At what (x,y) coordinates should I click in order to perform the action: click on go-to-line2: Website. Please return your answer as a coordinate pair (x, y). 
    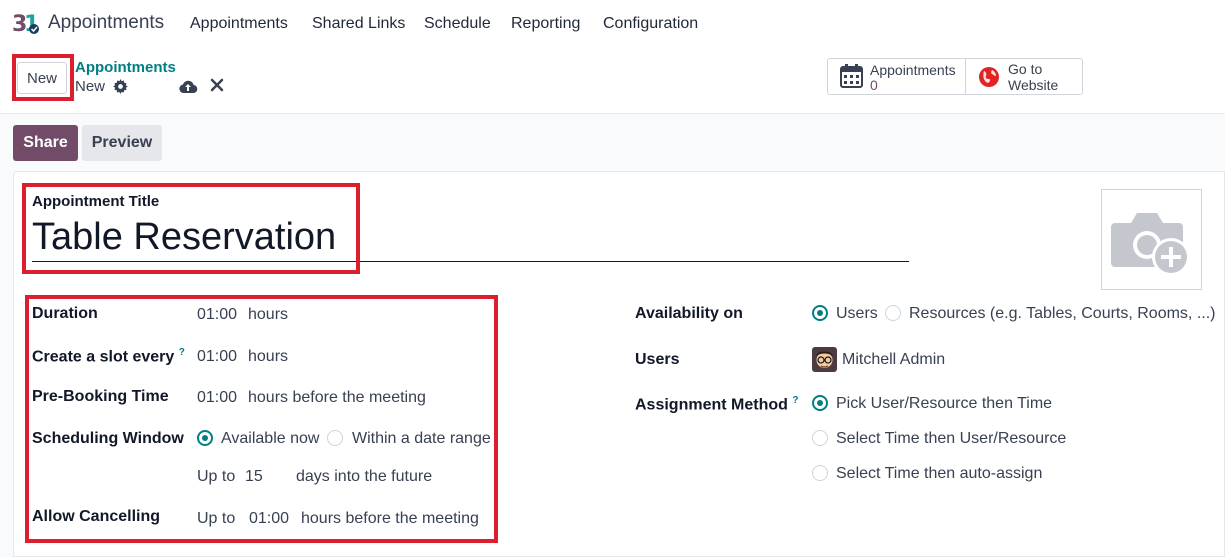
    Looking at the image, I should click on (1033, 85).